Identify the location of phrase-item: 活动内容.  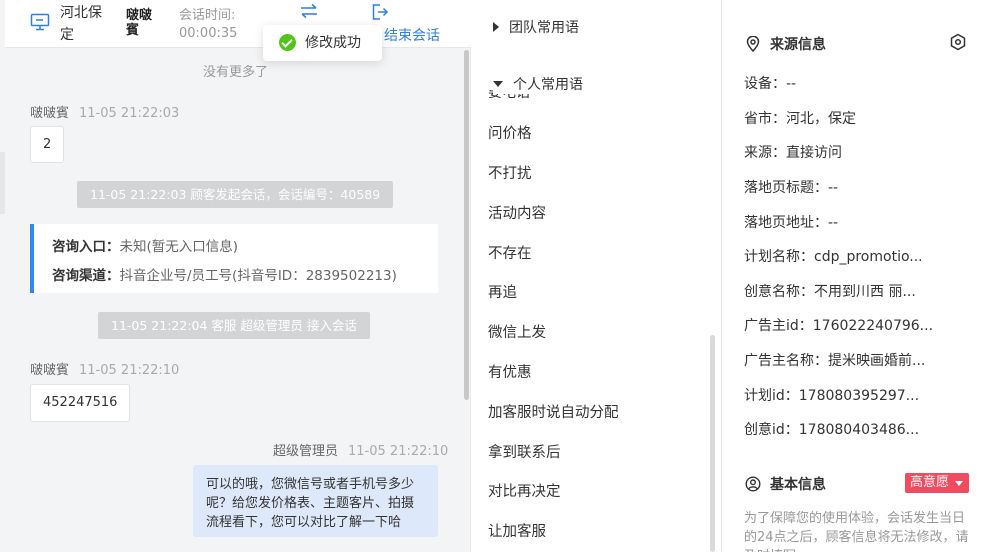
(517, 212).